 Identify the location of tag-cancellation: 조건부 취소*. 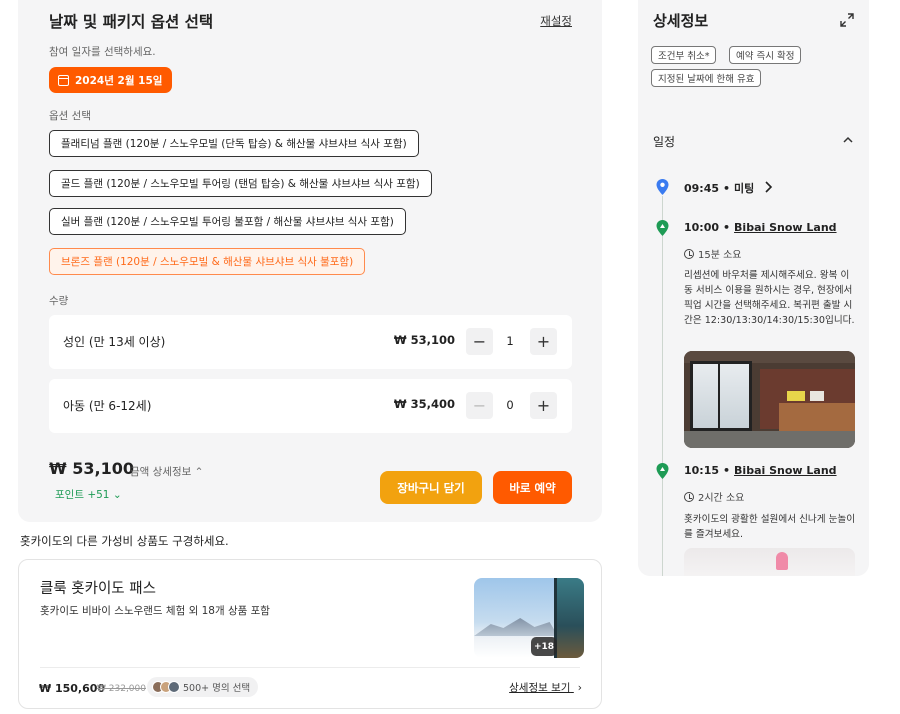
(684, 55).